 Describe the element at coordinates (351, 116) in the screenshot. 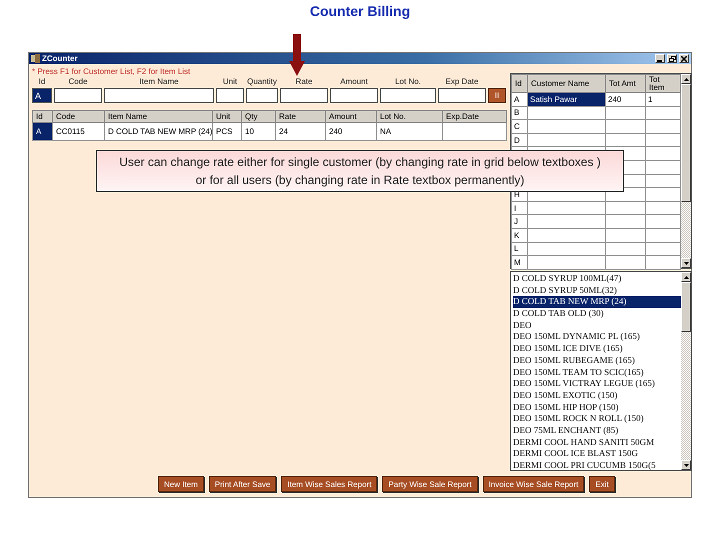

I see `column-header: Amount` at that location.